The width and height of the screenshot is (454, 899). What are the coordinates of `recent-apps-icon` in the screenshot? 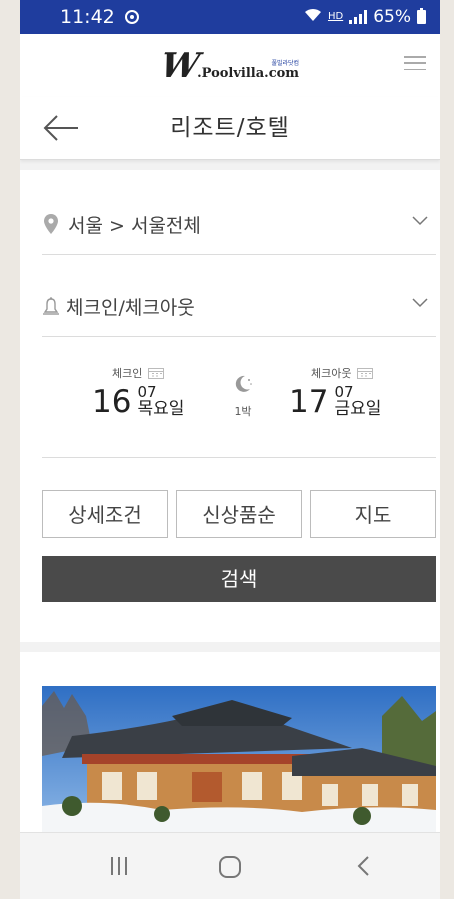 It's located at (119, 866).